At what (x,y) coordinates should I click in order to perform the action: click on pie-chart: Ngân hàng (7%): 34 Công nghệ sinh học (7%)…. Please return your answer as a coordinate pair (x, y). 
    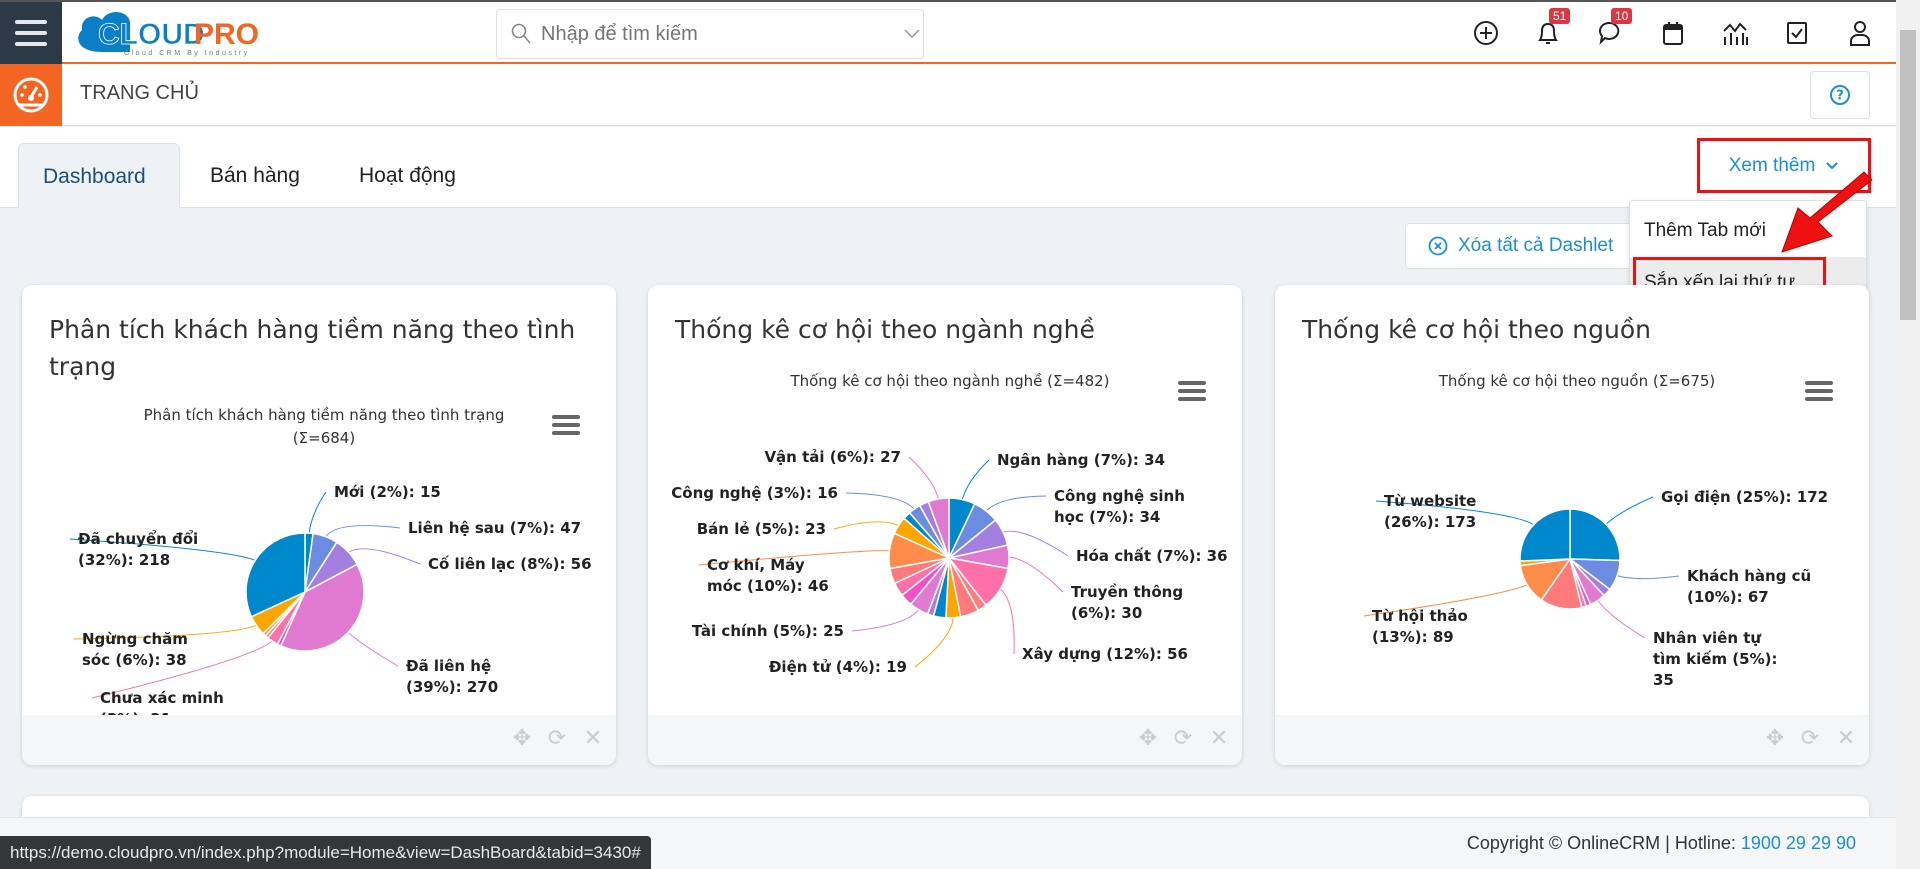
    Looking at the image, I should click on (949, 562).